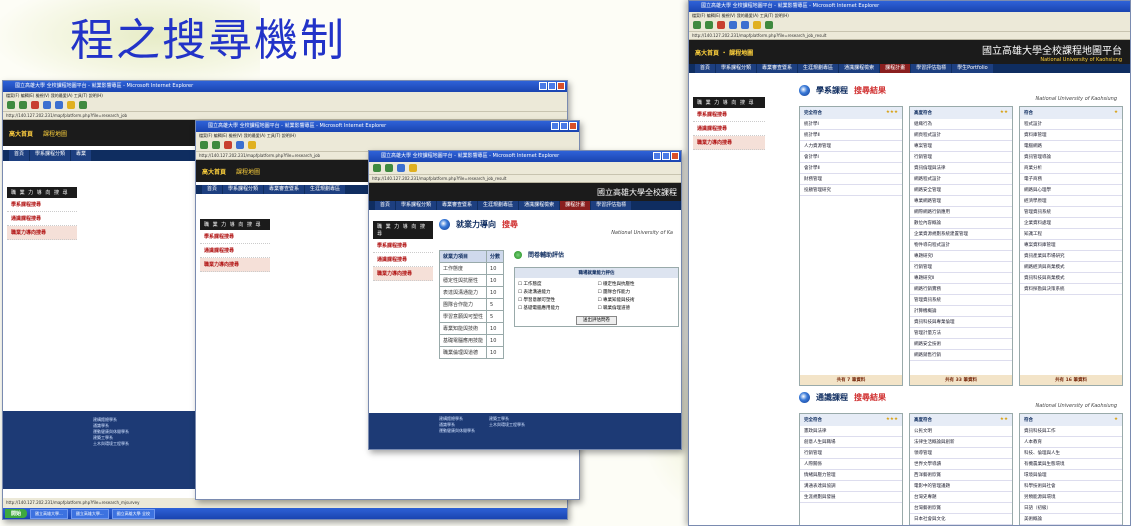 This screenshot has width=1131, height=526. Describe the element at coordinates (961, 124) in the screenshot. I see `result-course-item: 組織行為` at that location.